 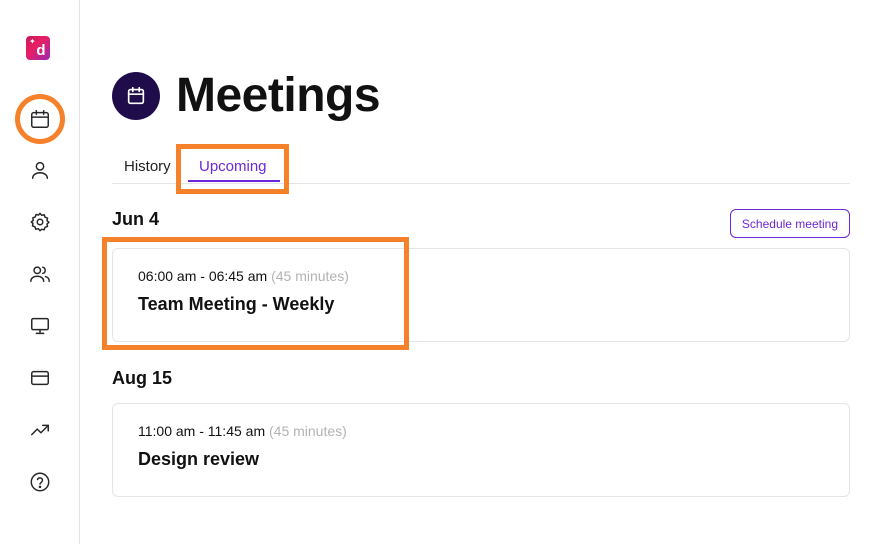 I want to click on logo-letter: d, so click(x=41, y=50).